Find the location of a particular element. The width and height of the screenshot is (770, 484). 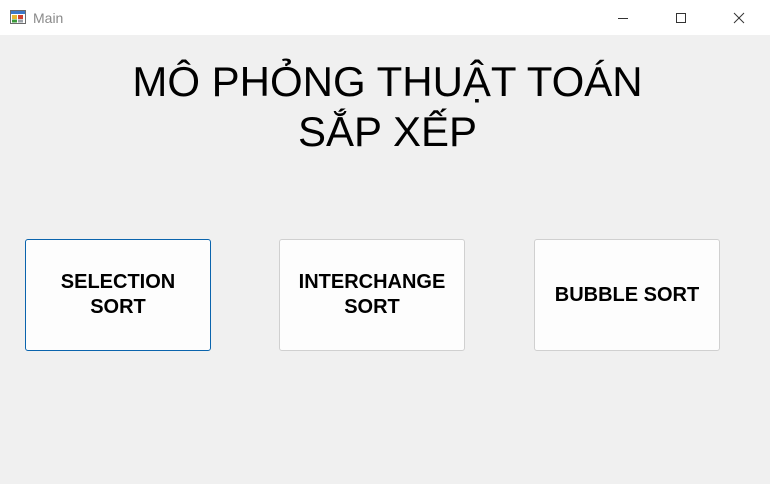

app-window-icon is located at coordinates (18, 17).